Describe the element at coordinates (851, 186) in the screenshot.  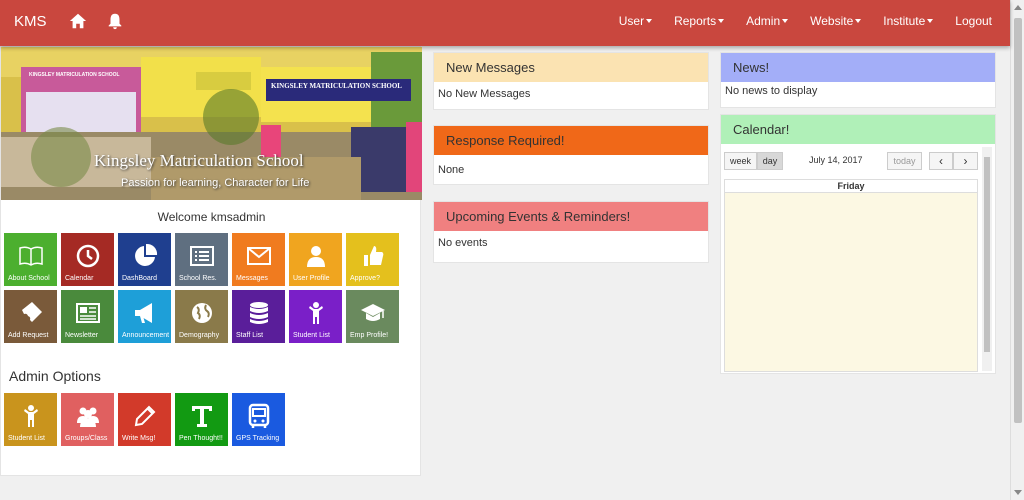
I see `calendar-day-header: Friday` at that location.